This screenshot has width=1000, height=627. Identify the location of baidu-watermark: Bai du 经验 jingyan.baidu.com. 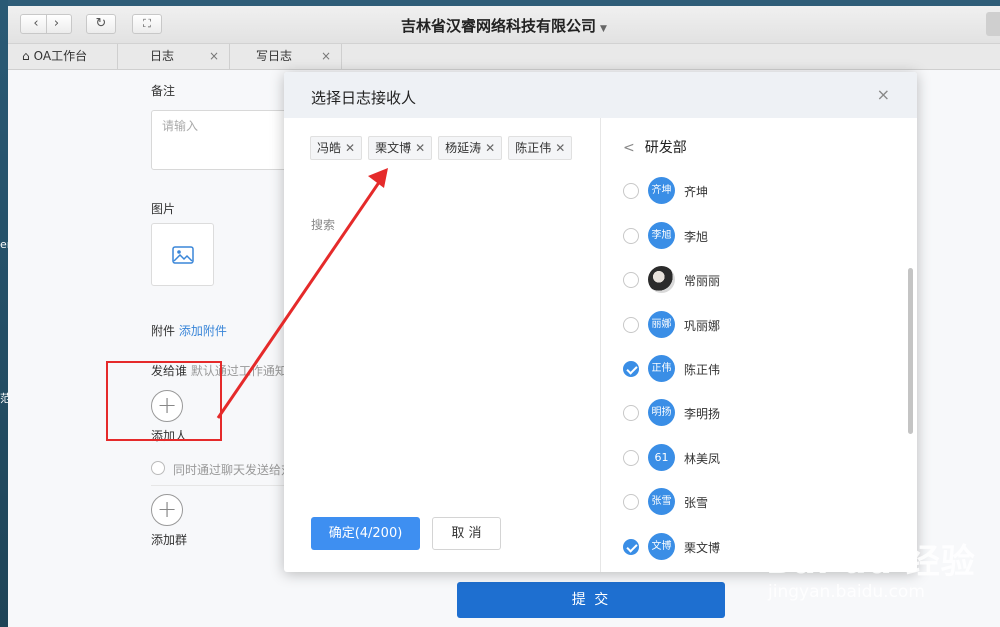
(876, 570).